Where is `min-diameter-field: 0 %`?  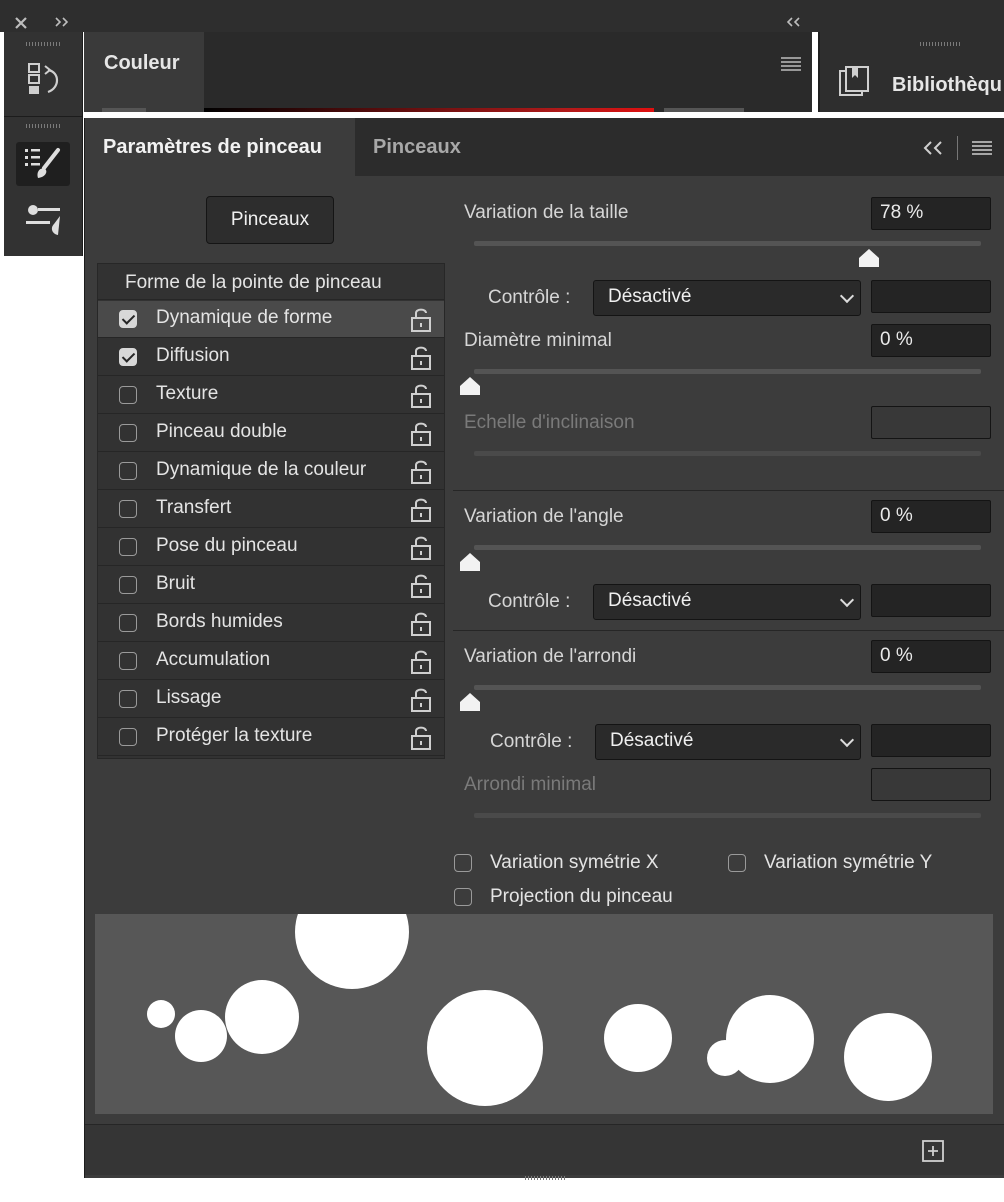 min-diameter-field: 0 % is located at coordinates (931, 340).